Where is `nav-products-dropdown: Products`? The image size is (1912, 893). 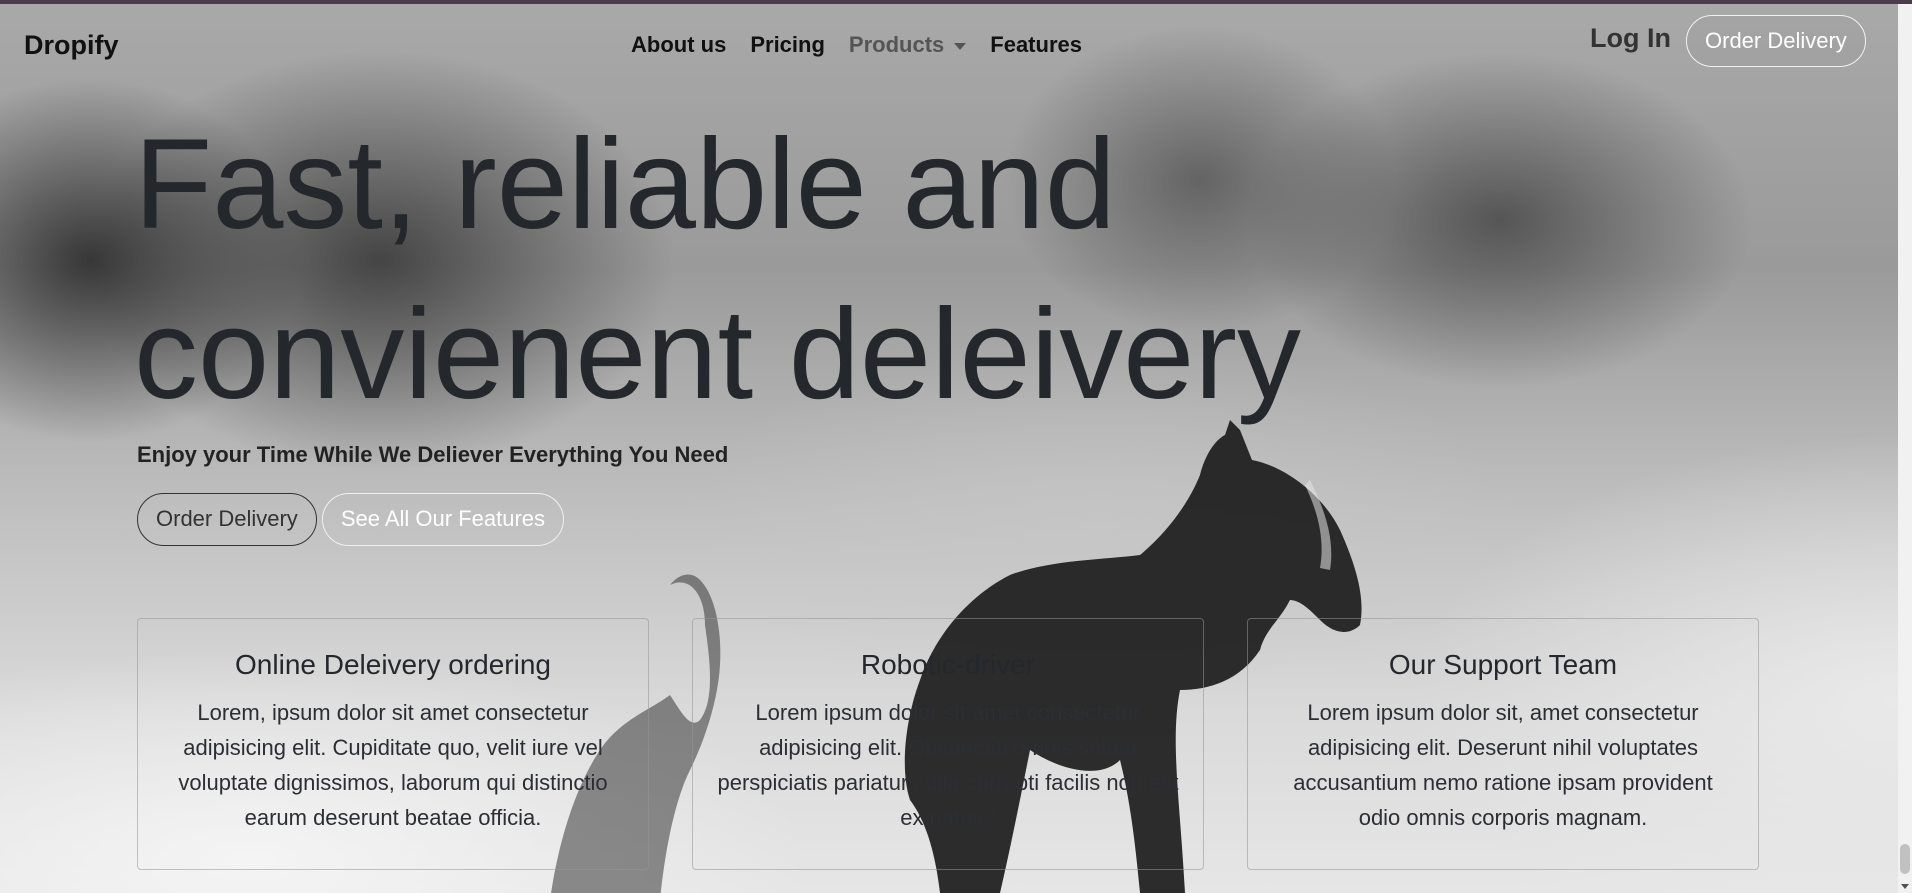
nav-products-dropdown: Products is located at coordinates (907, 45).